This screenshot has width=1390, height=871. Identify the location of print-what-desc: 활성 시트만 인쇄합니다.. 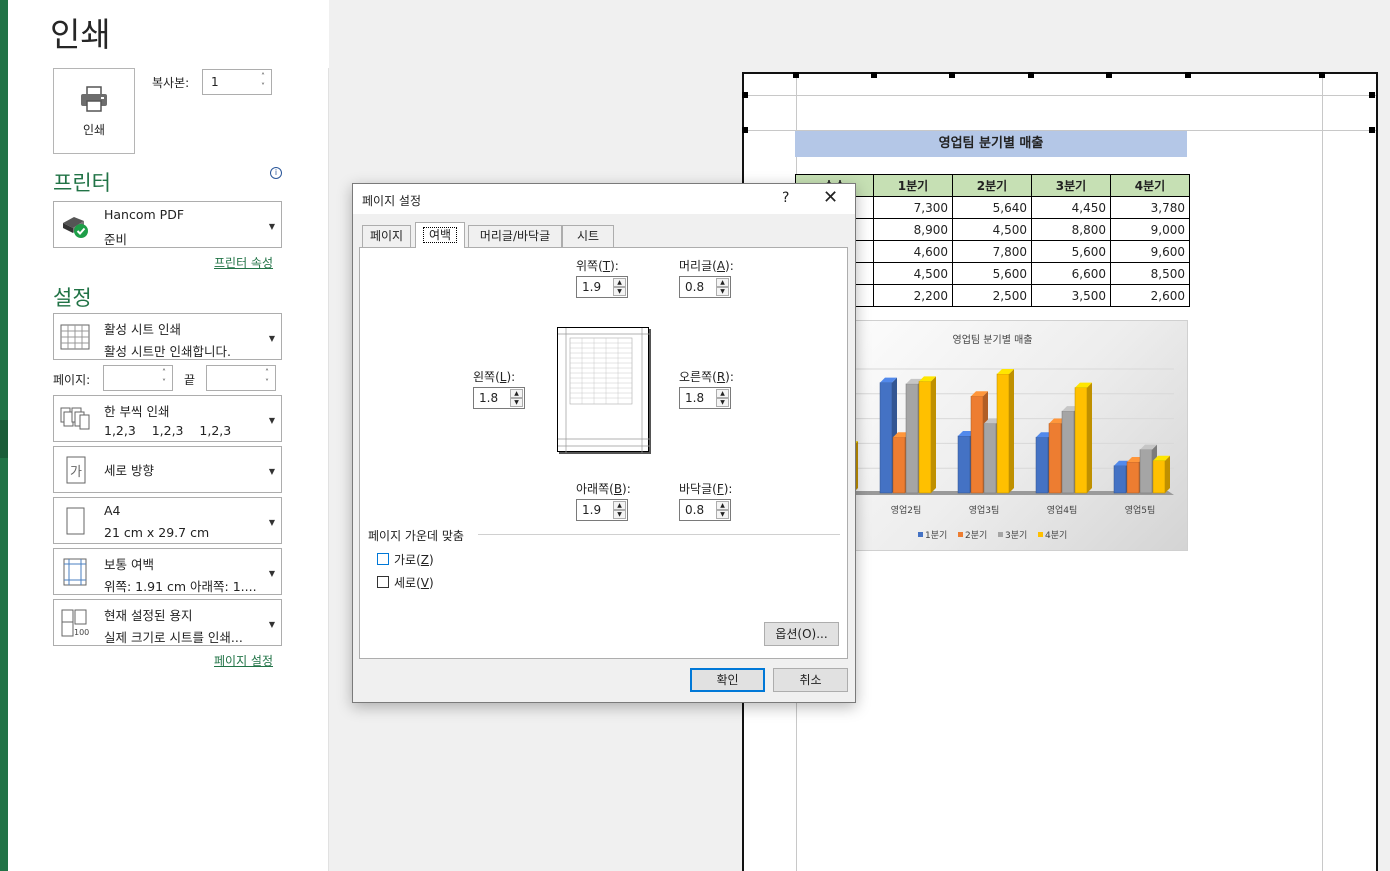
(167, 351).